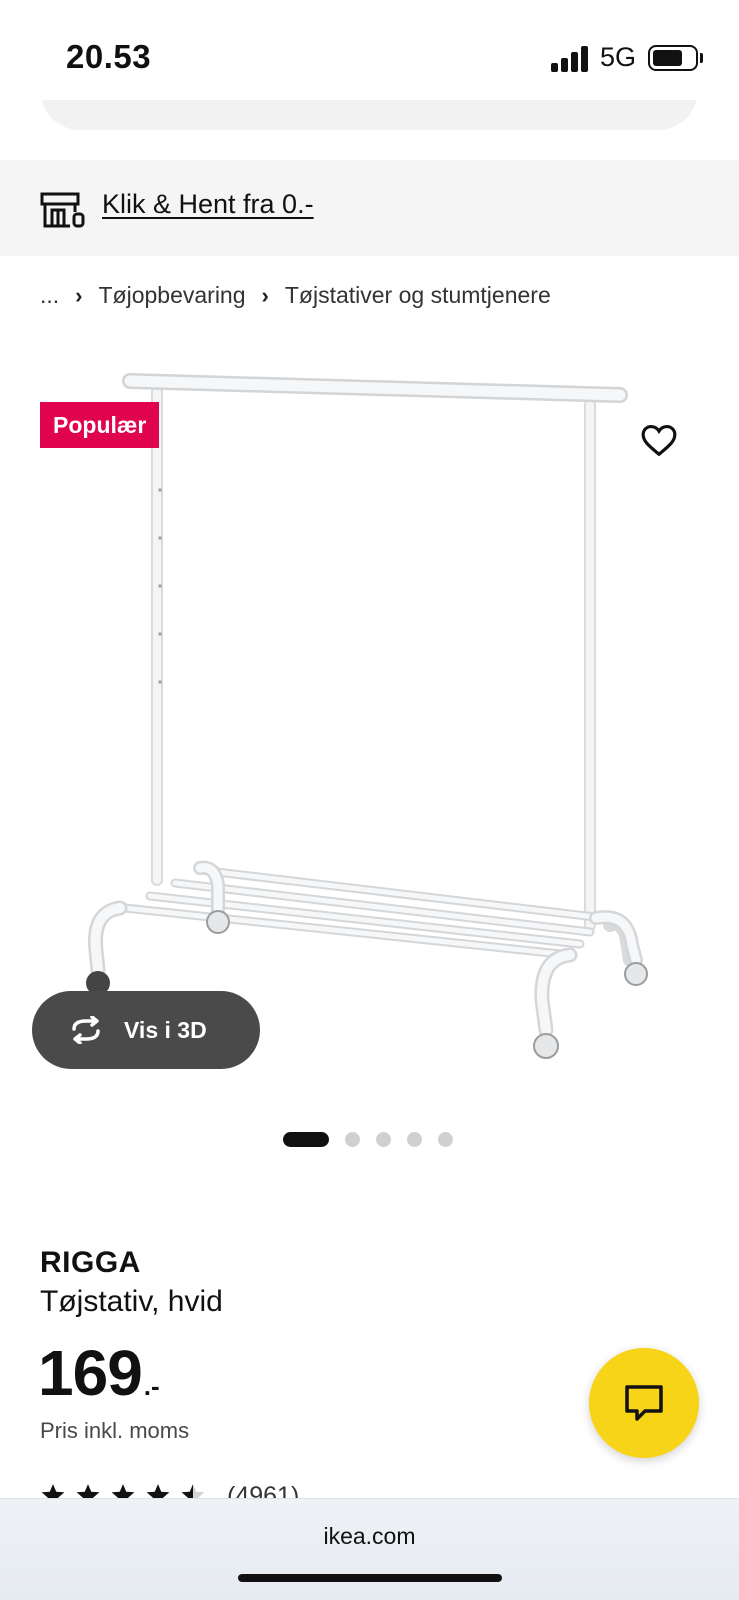  I want to click on price-suffix: .-, so click(151, 1386).